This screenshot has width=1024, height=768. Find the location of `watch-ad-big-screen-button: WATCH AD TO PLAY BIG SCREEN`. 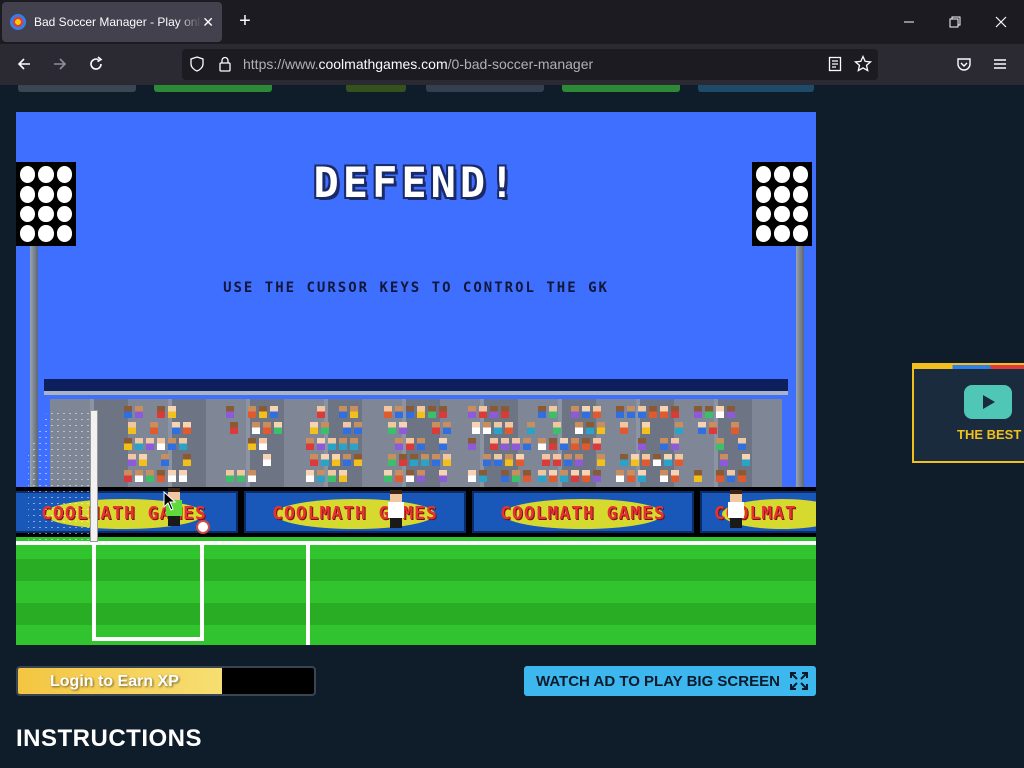

watch-ad-big-screen-button: WATCH AD TO PLAY BIG SCREEN is located at coordinates (670, 681).